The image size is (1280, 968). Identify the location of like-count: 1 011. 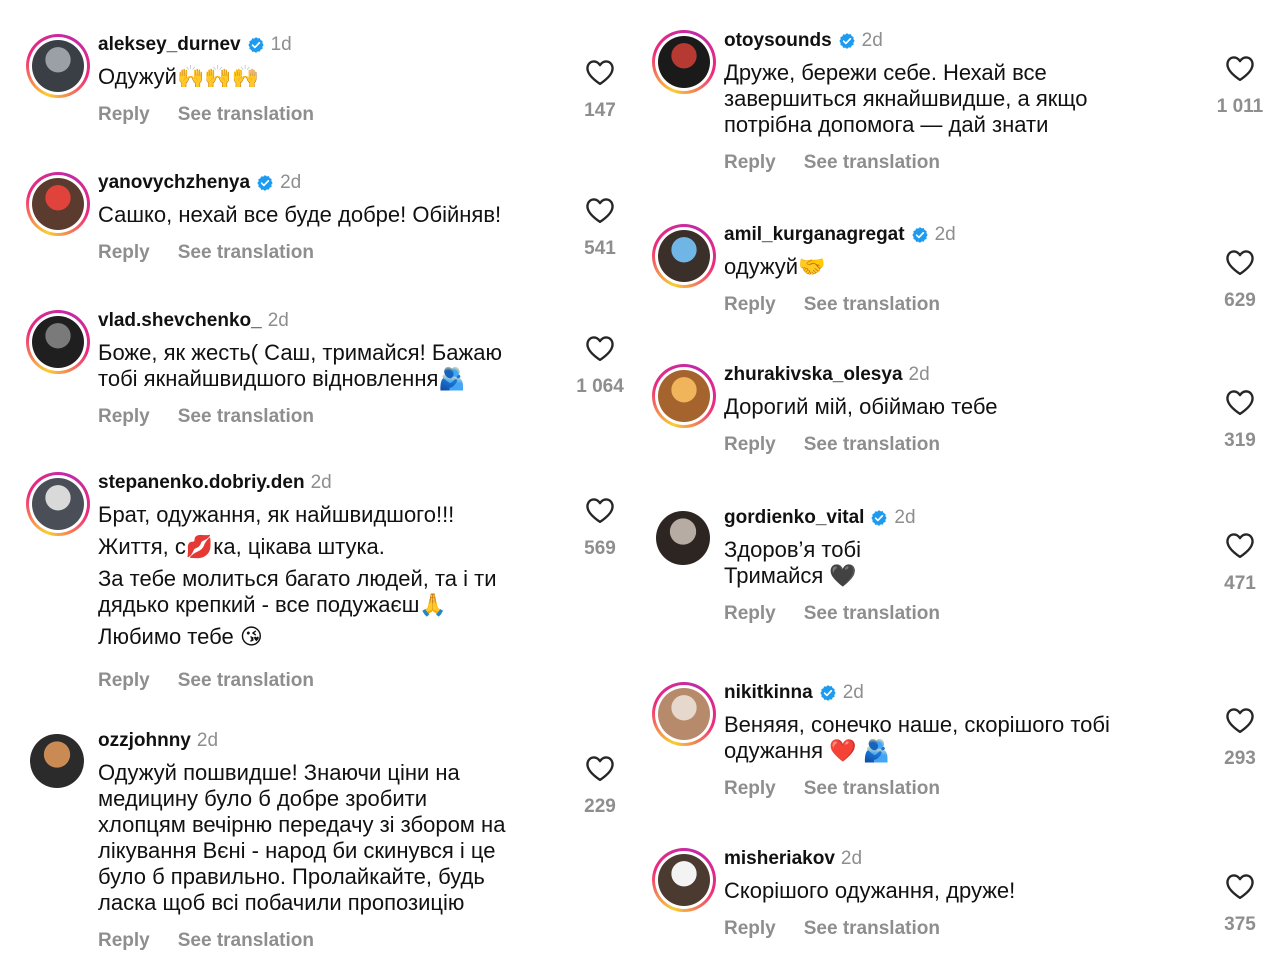
(1240, 106).